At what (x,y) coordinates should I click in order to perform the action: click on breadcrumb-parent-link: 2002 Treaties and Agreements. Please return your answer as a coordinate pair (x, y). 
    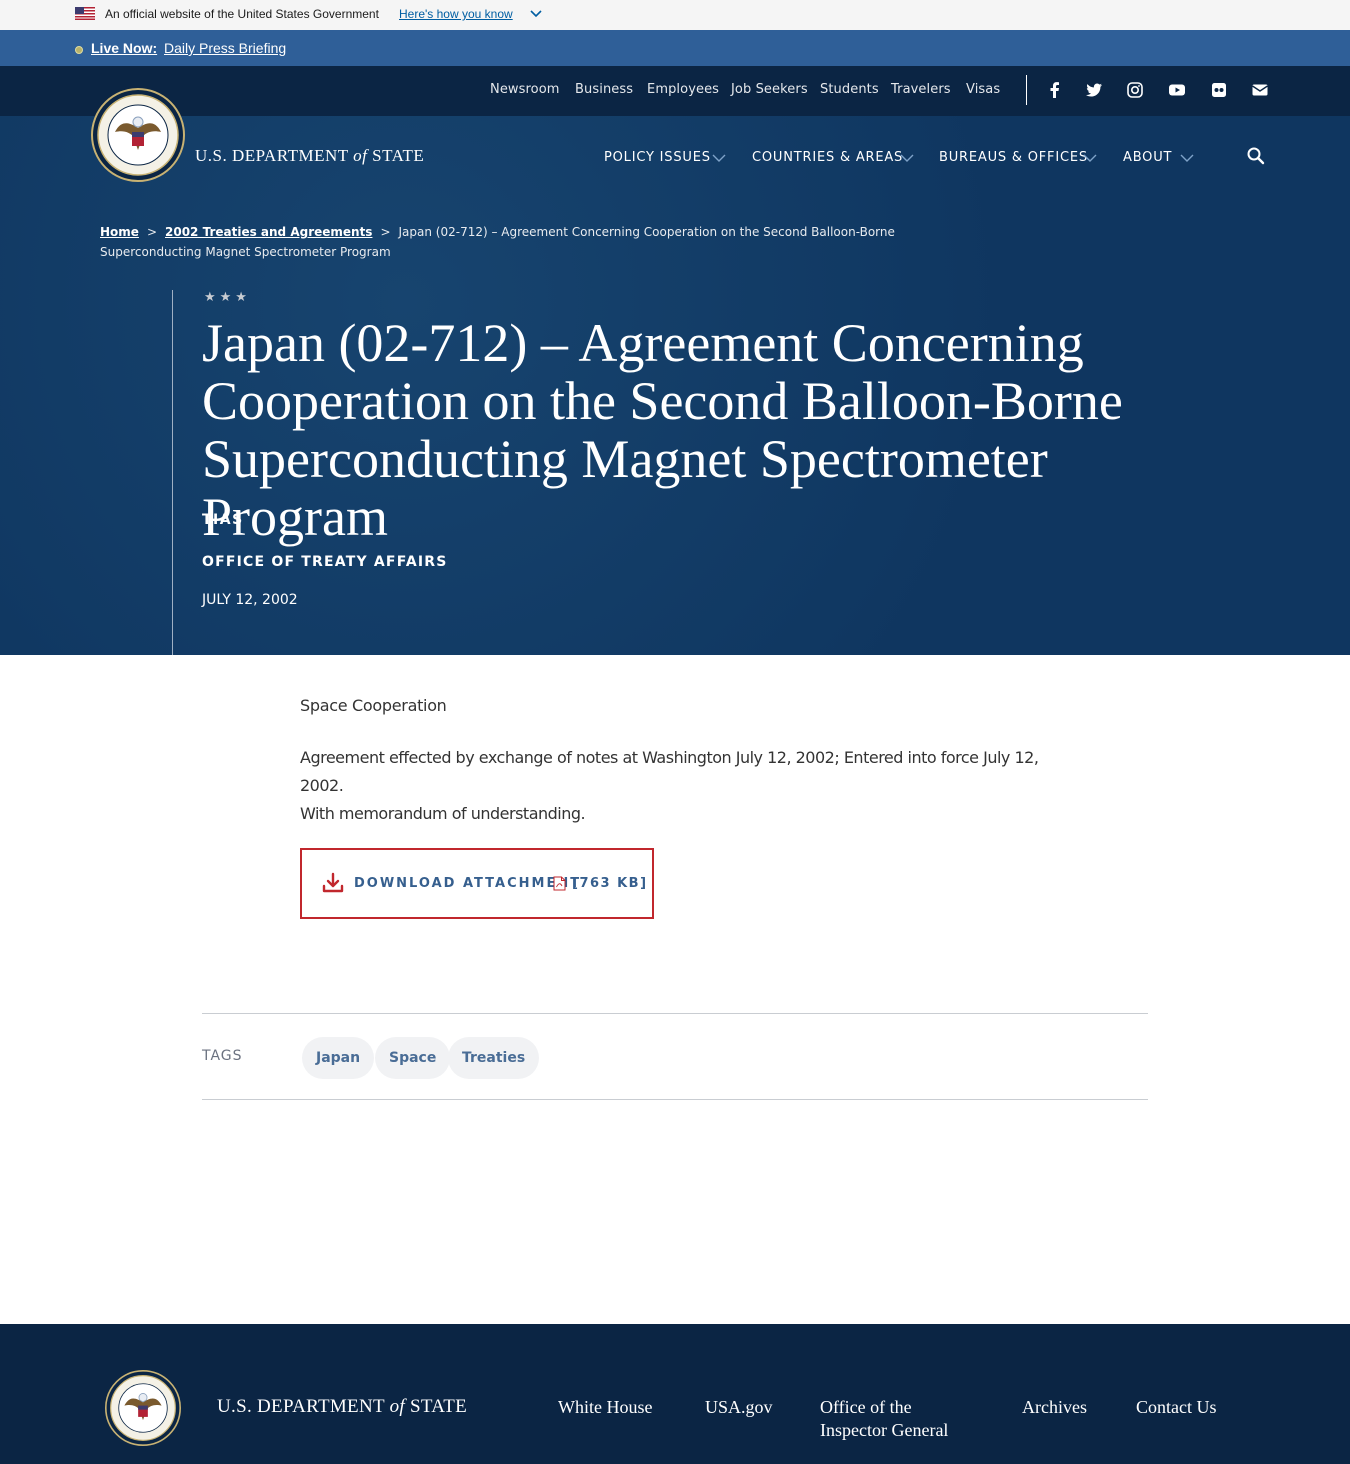
    Looking at the image, I should click on (268, 232).